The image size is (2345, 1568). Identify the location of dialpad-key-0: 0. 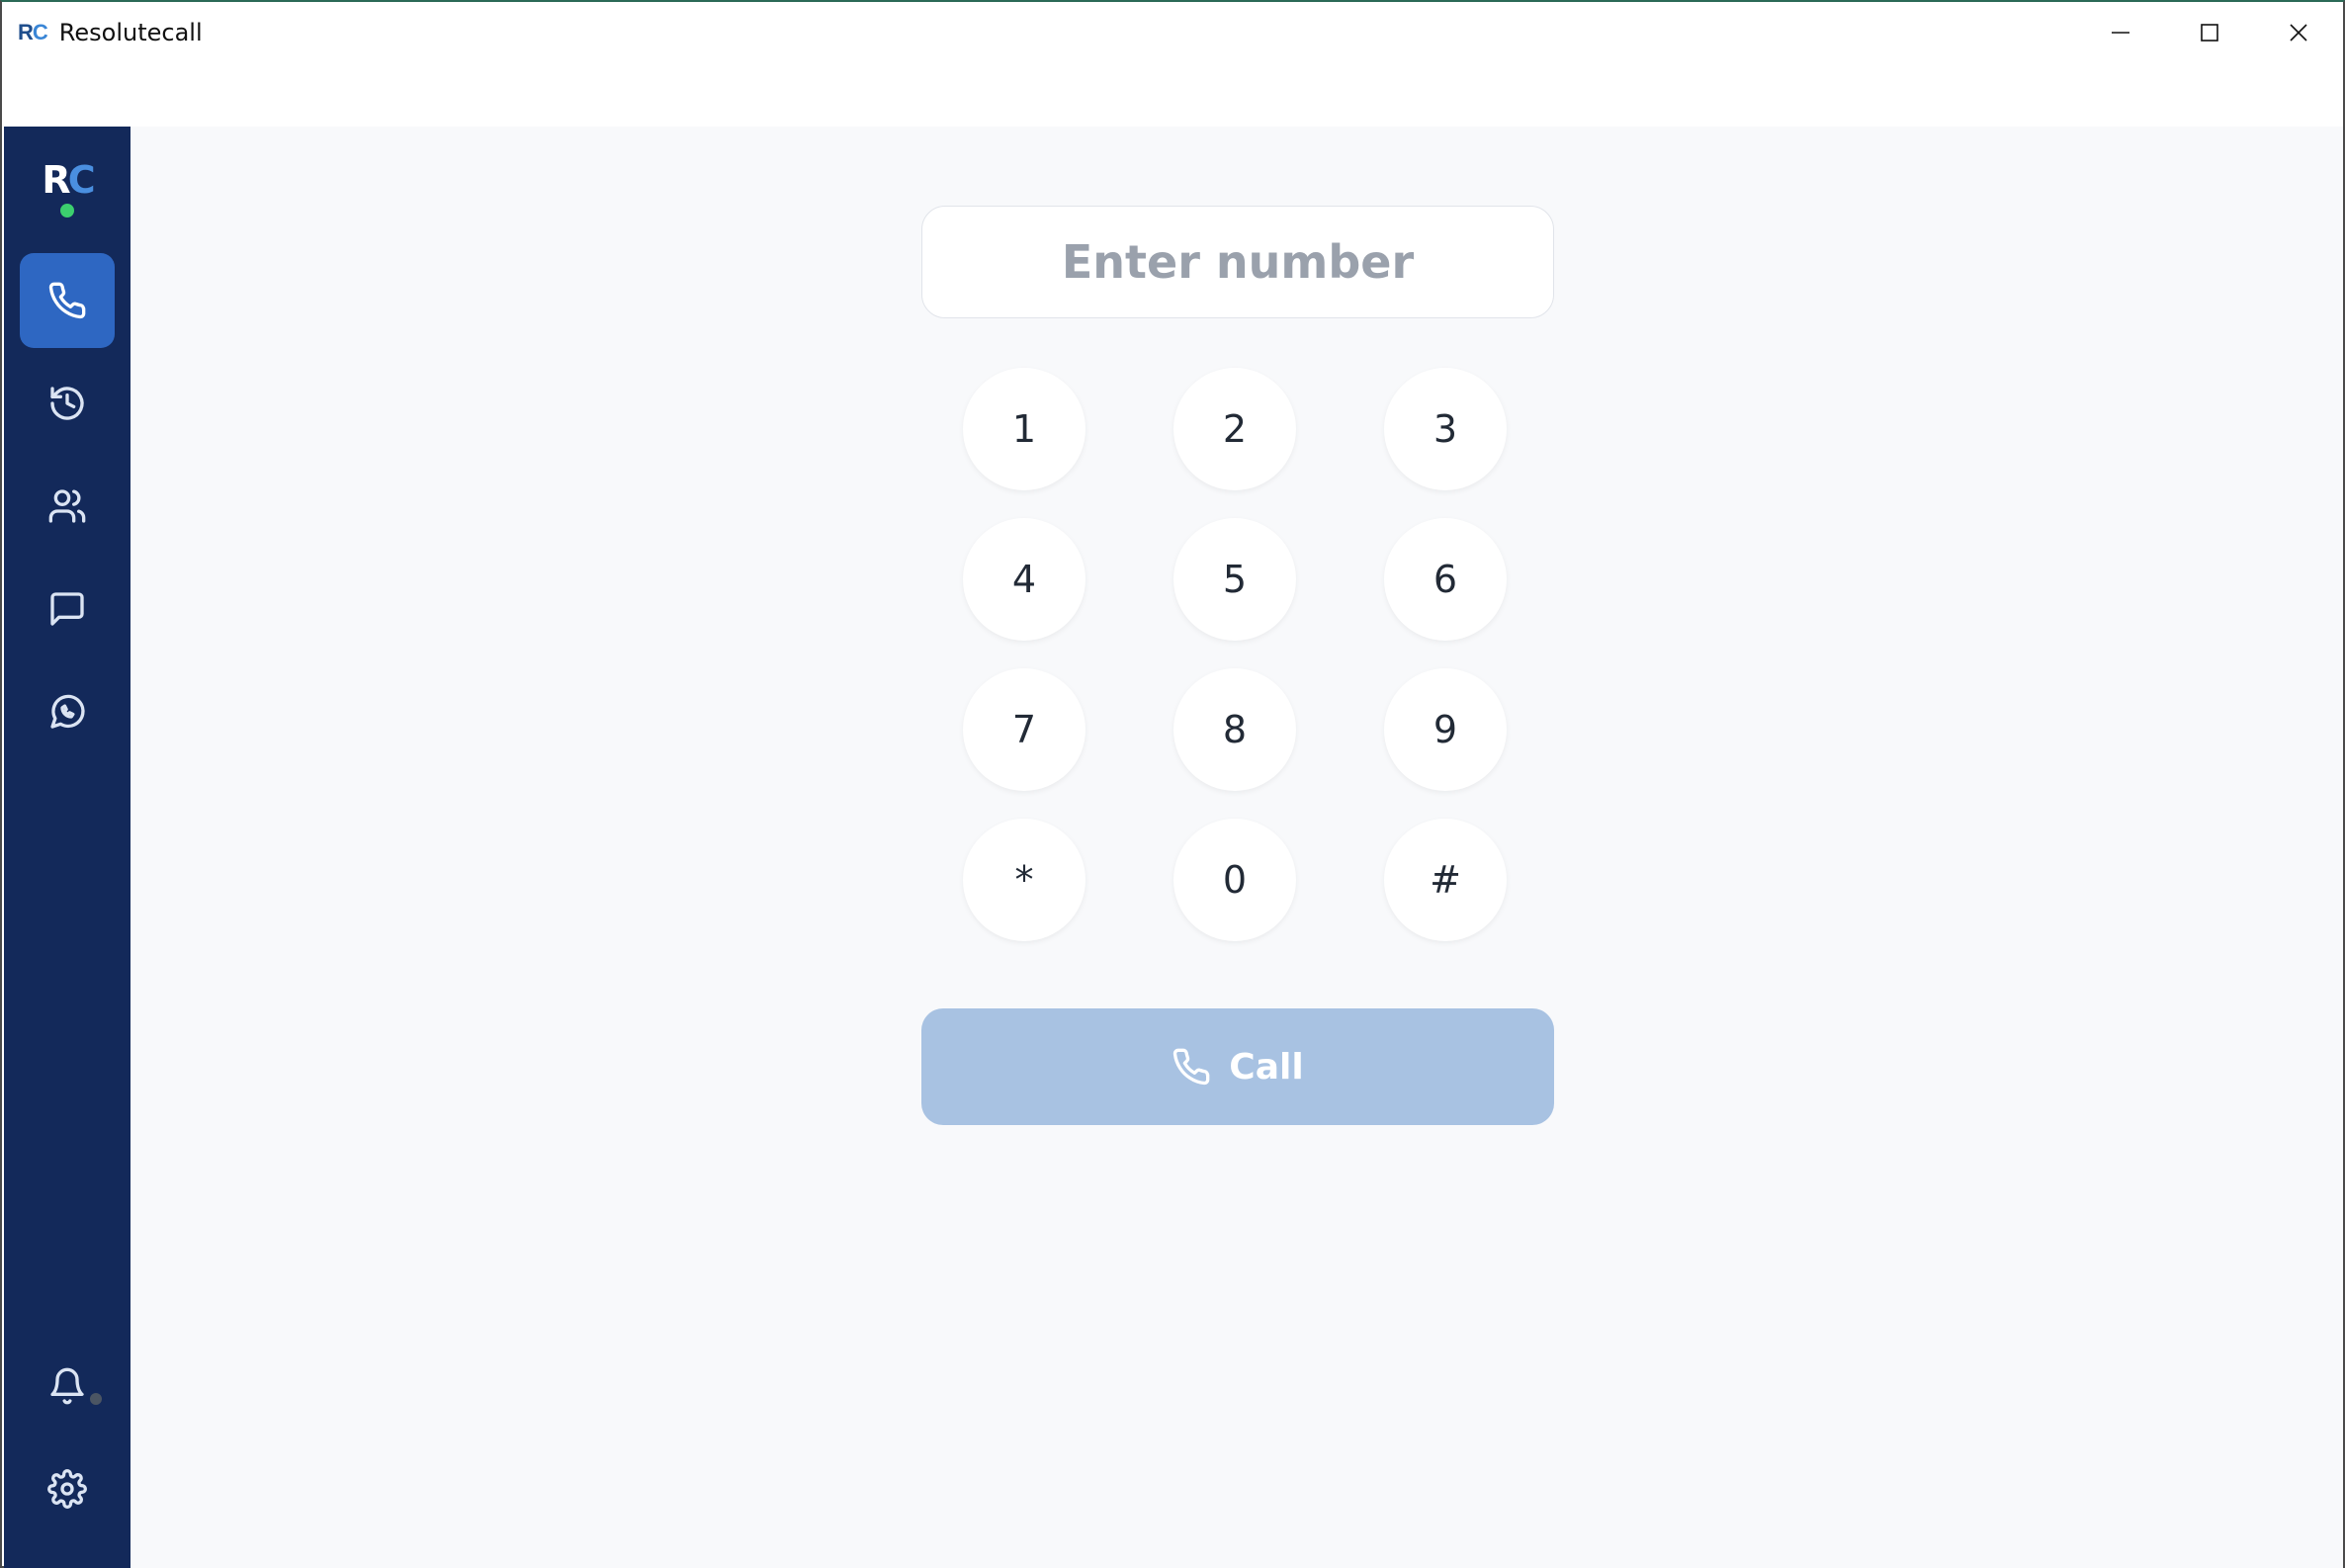
(1234, 880).